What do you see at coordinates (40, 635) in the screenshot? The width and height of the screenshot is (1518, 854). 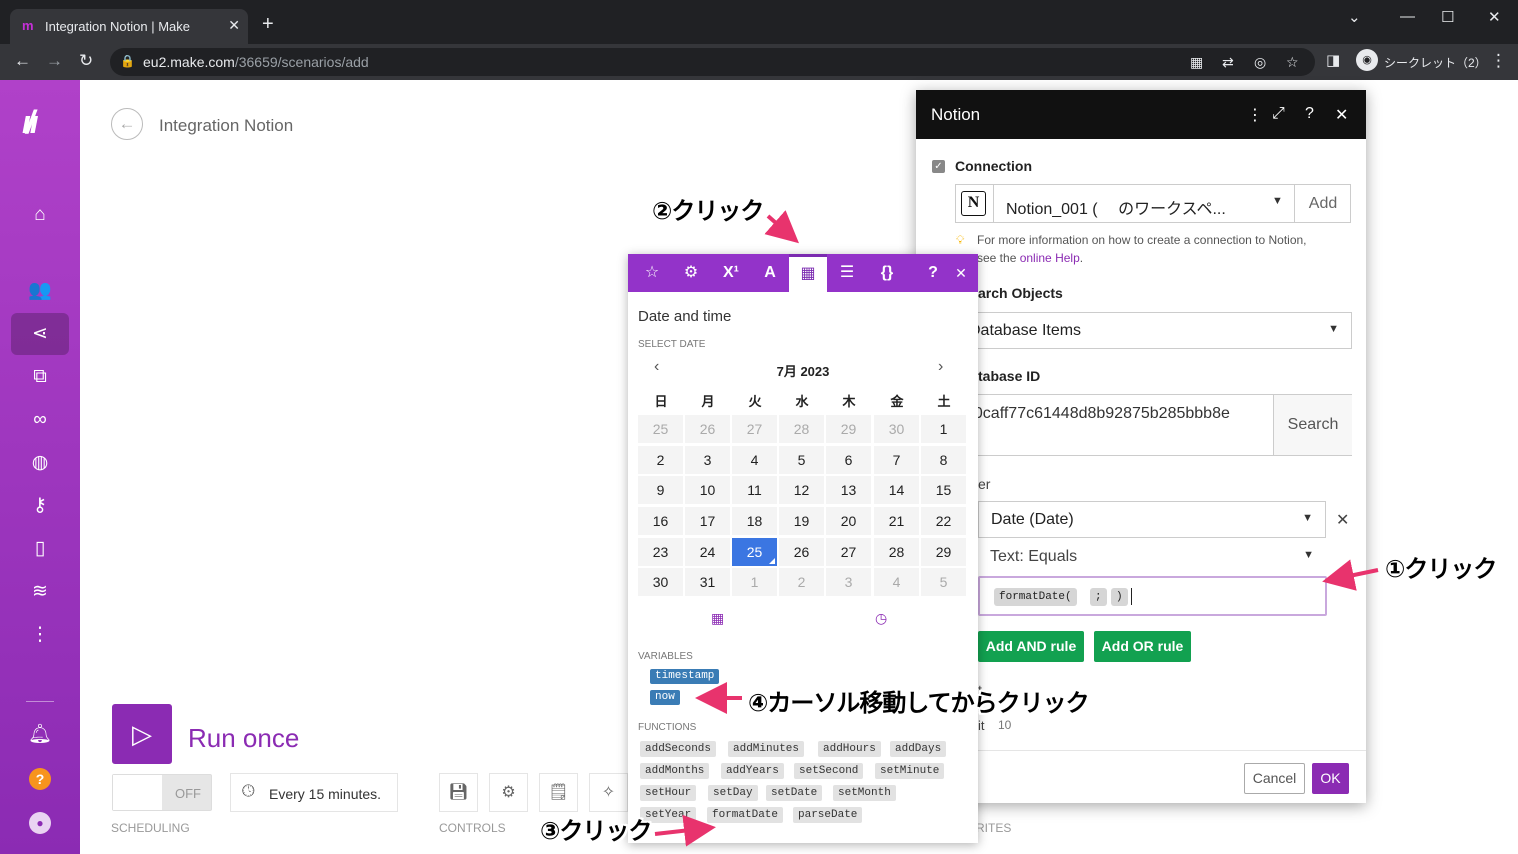 I see `more-vertical-icon: ⋮` at bounding box center [40, 635].